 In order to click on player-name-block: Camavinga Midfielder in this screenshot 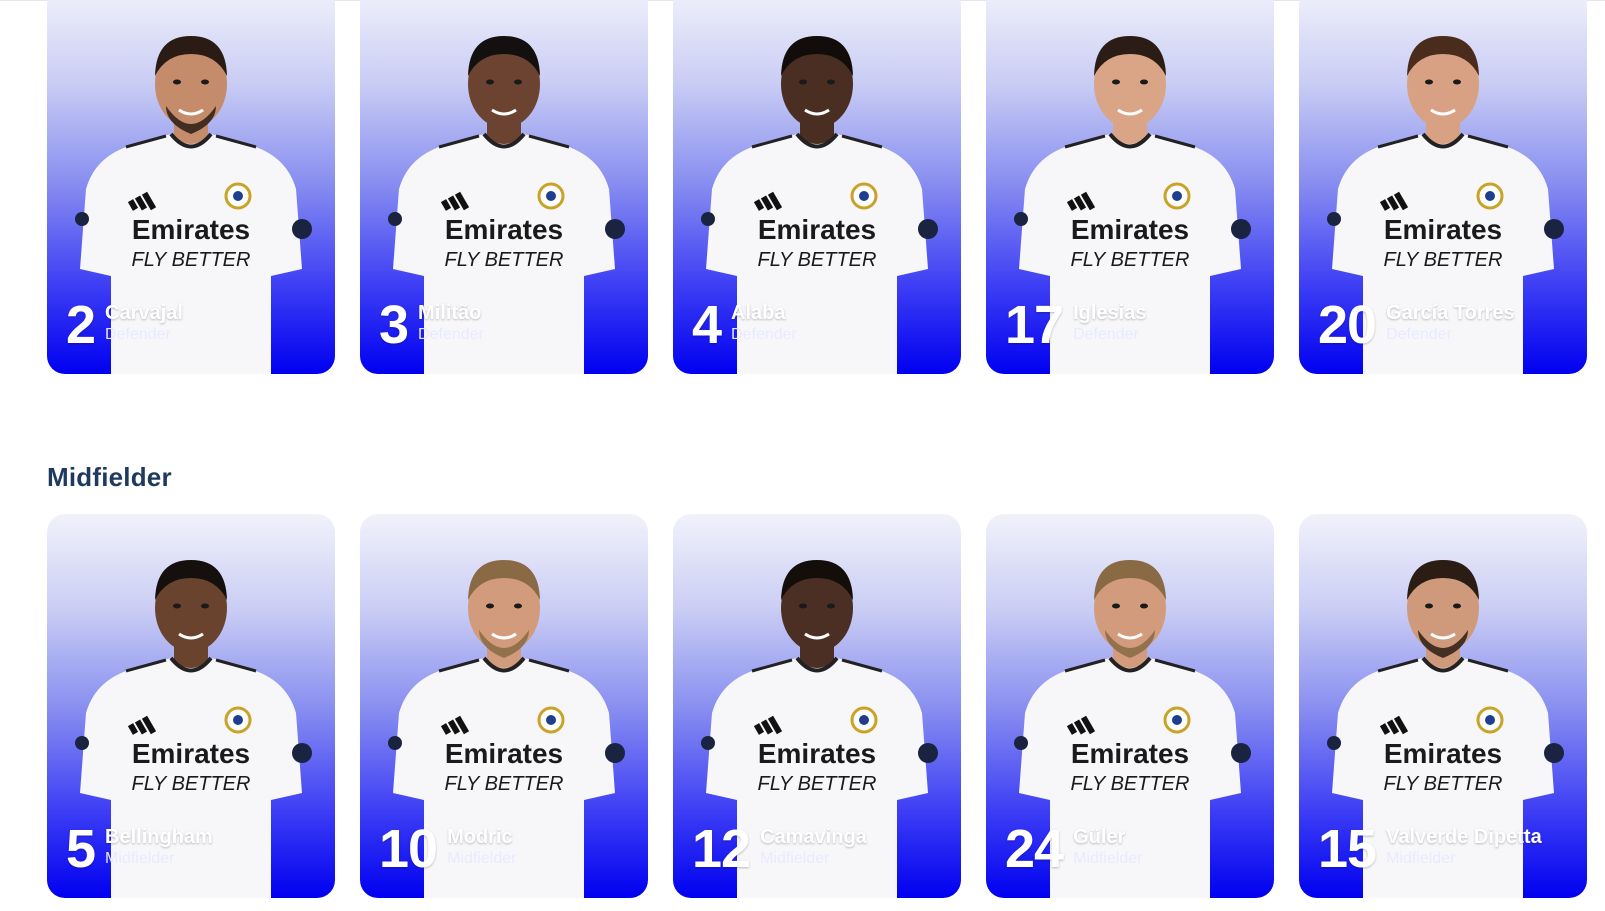, I will do `click(813, 849)`.